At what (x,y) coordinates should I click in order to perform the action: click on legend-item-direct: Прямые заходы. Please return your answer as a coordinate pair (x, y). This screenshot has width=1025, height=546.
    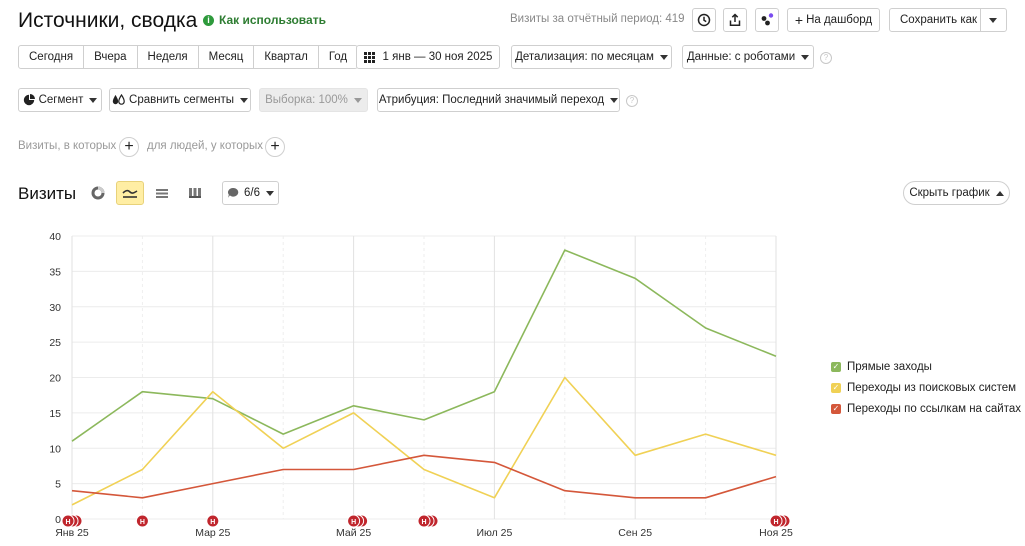
    Looking at the image, I should click on (881, 367).